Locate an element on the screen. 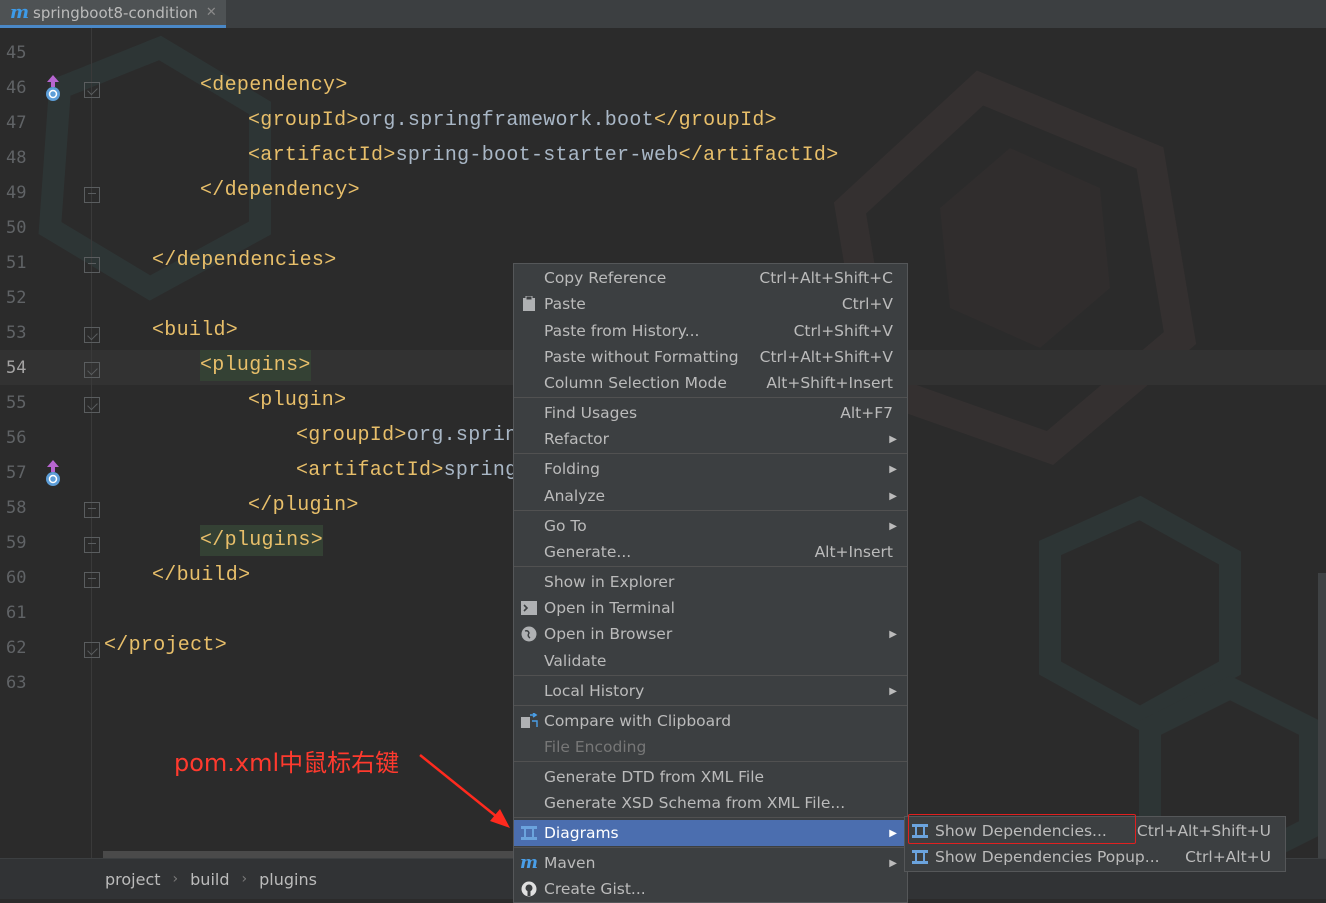  menu-item-folding: Folding ▶ is located at coordinates (710, 469).